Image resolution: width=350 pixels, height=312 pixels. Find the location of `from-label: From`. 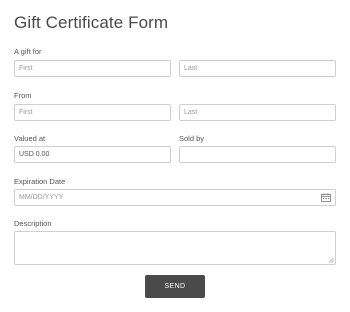

from-label: From is located at coordinates (23, 95).